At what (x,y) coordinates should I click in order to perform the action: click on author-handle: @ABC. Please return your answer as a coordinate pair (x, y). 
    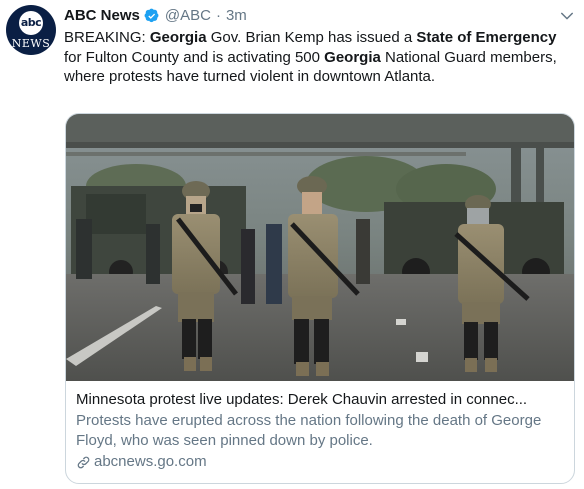
    Looking at the image, I should click on (188, 15).